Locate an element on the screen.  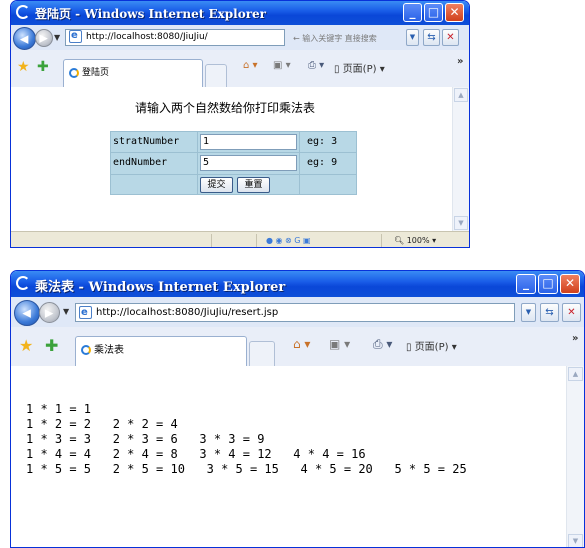
back-arrow-icon: ◀ is located at coordinates (24, 38).